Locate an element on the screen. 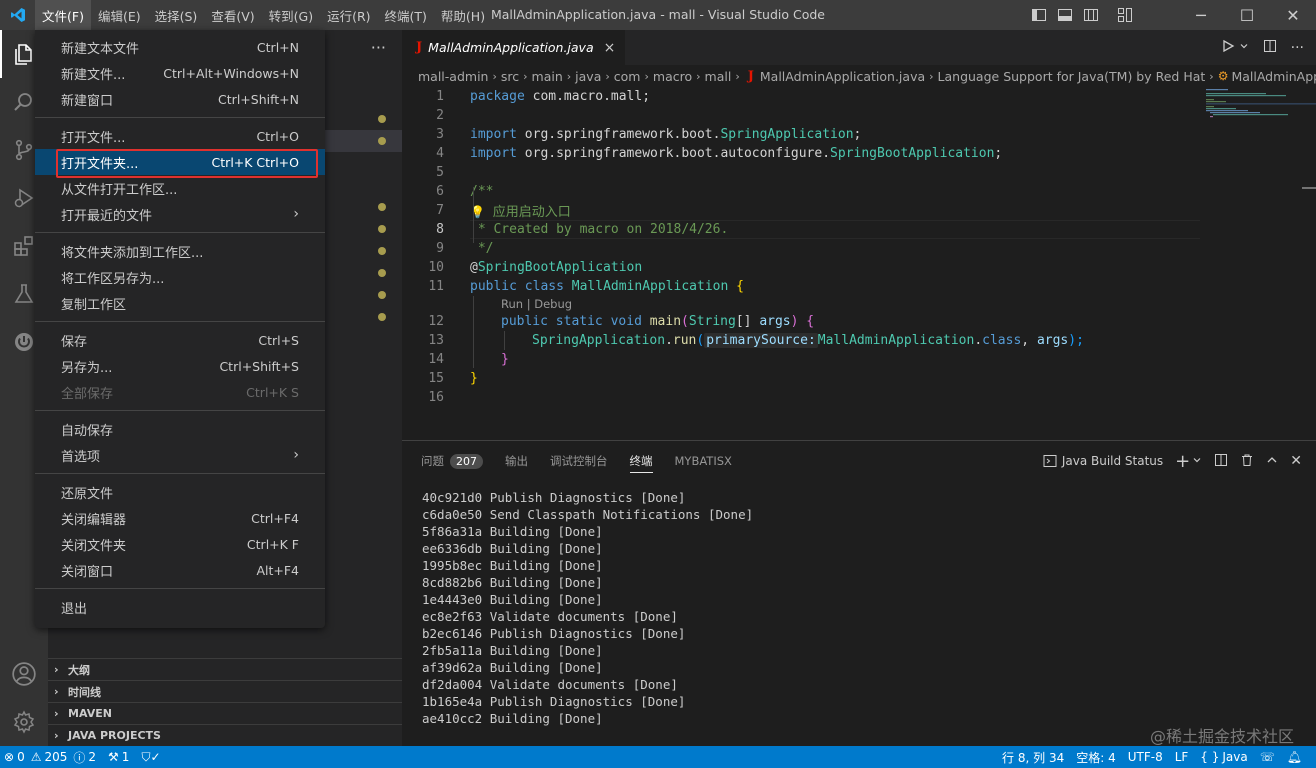 This screenshot has height=768, width=1316. customize-layout-icon is located at coordinates (1125, 15).